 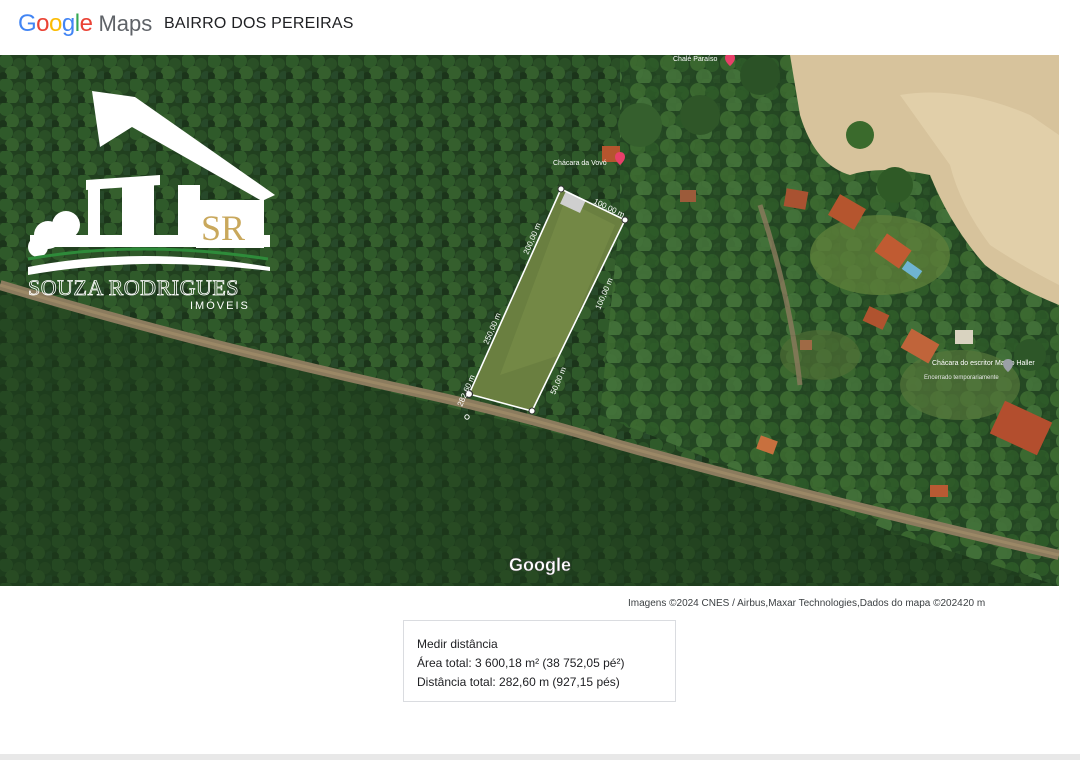 I want to click on footer-bar, so click(x=540, y=757).